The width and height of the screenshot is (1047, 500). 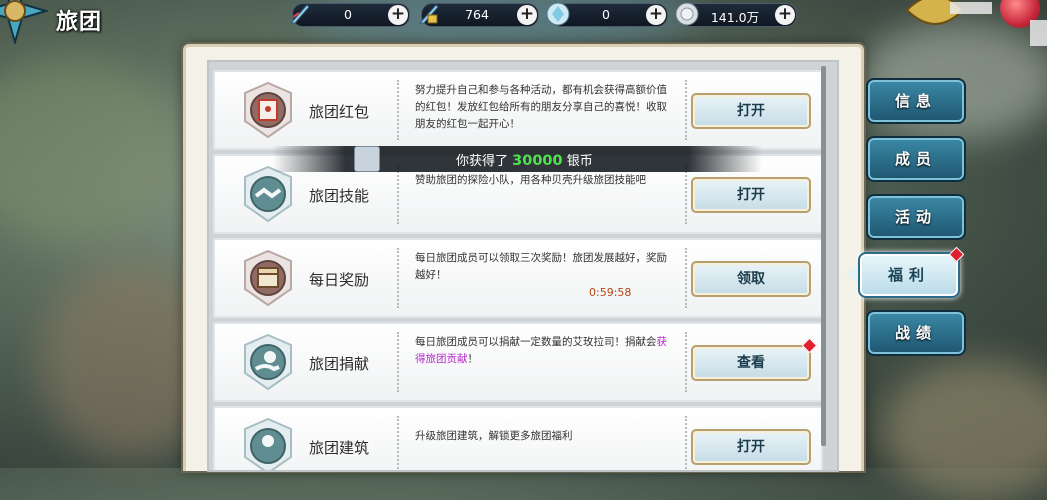 What do you see at coordinates (916, 217) in the screenshot?
I see `tab-activities: 活动` at bounding box center [916, 217].